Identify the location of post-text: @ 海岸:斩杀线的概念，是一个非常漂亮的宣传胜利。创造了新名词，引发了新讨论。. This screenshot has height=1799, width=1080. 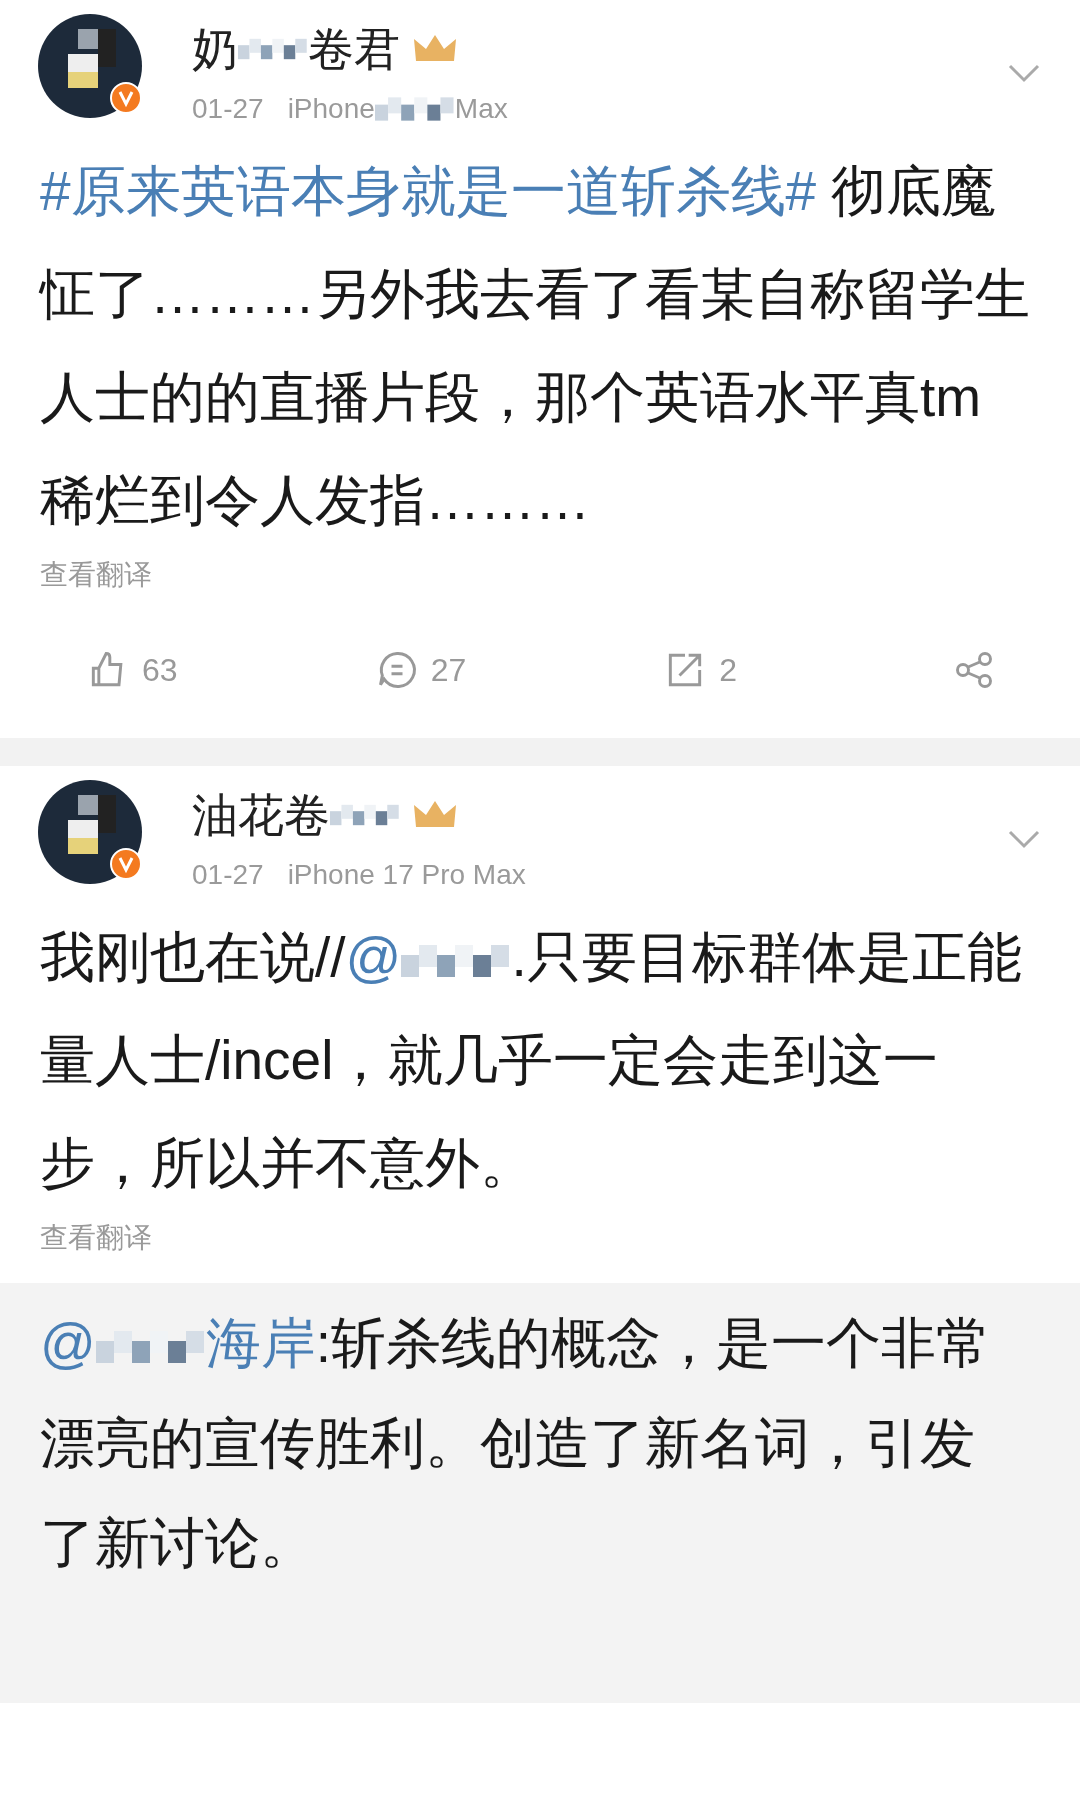
(516, 1443).